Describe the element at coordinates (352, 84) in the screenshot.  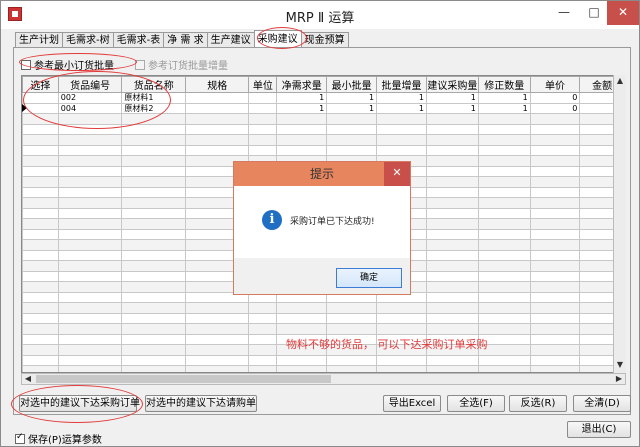
I see `col-header: 最小批量` at that location.